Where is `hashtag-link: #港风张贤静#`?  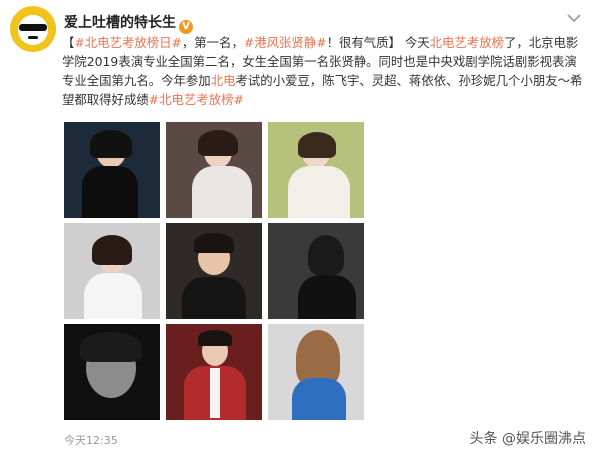
hashtag-link: #港风张贤静# is located at coordinates (285, 42).